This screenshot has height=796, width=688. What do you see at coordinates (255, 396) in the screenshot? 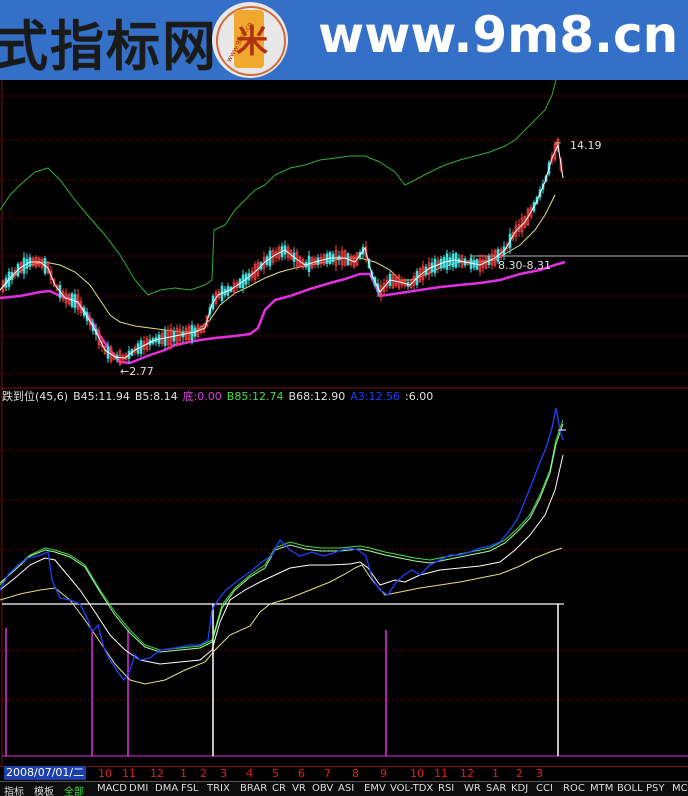
I see `indicator-item: B85:12.74` at bounding box center [255, 396].